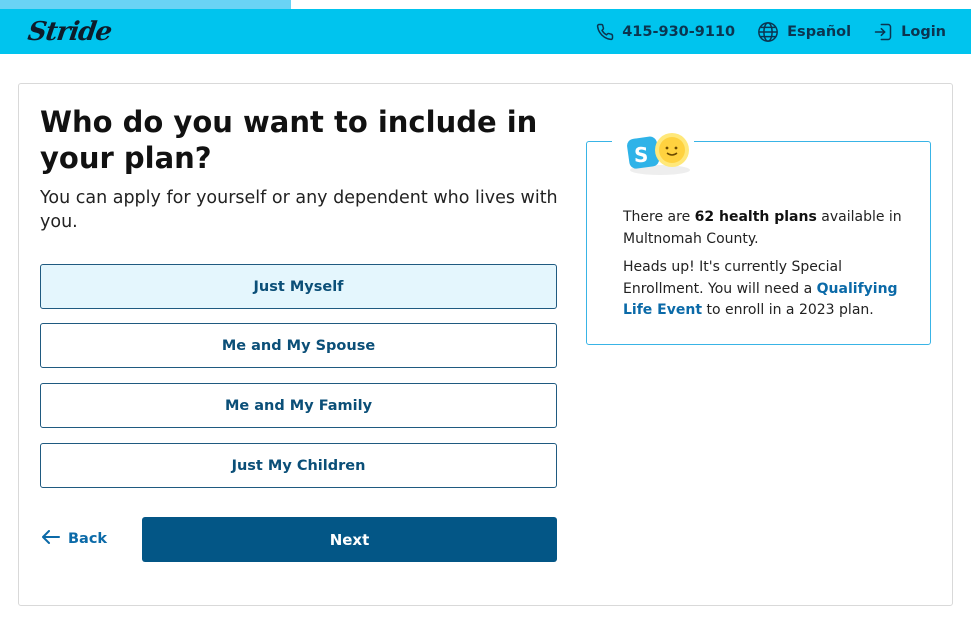 Image resolution: width=971 pixels, height=625 pixels. Describe the element at coordinates (349, 539) in the screenshot. I see `next-button: Next` at that location.